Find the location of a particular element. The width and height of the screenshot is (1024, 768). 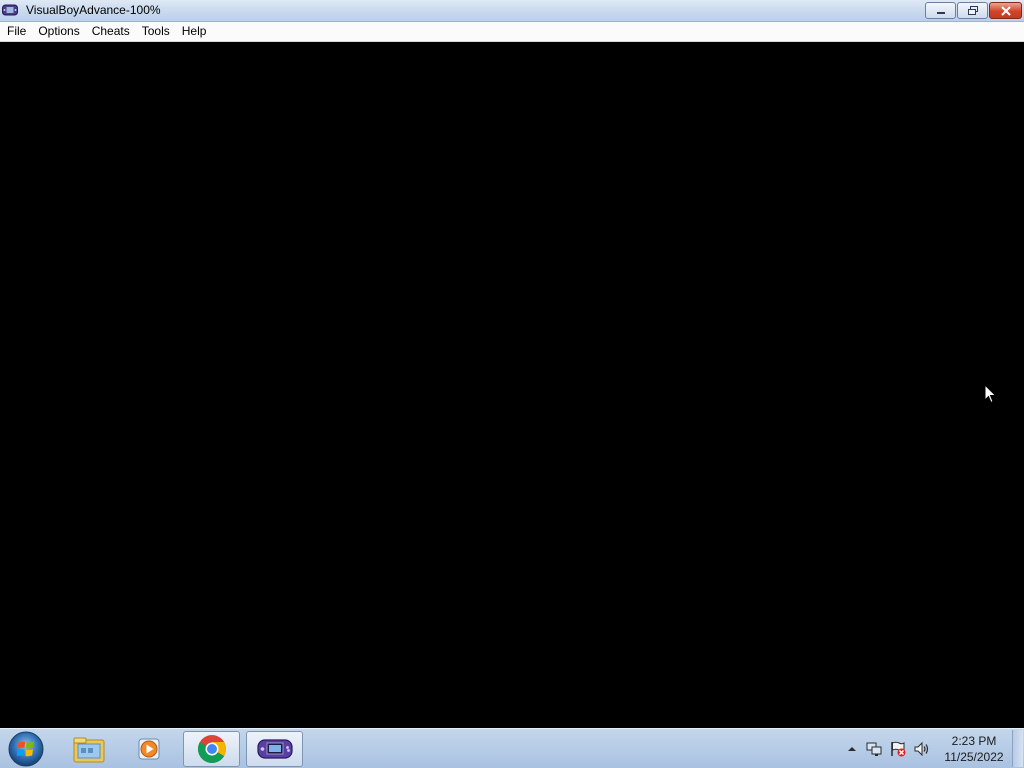

visualboyadvance-icon is located at coordinates (274, 749).